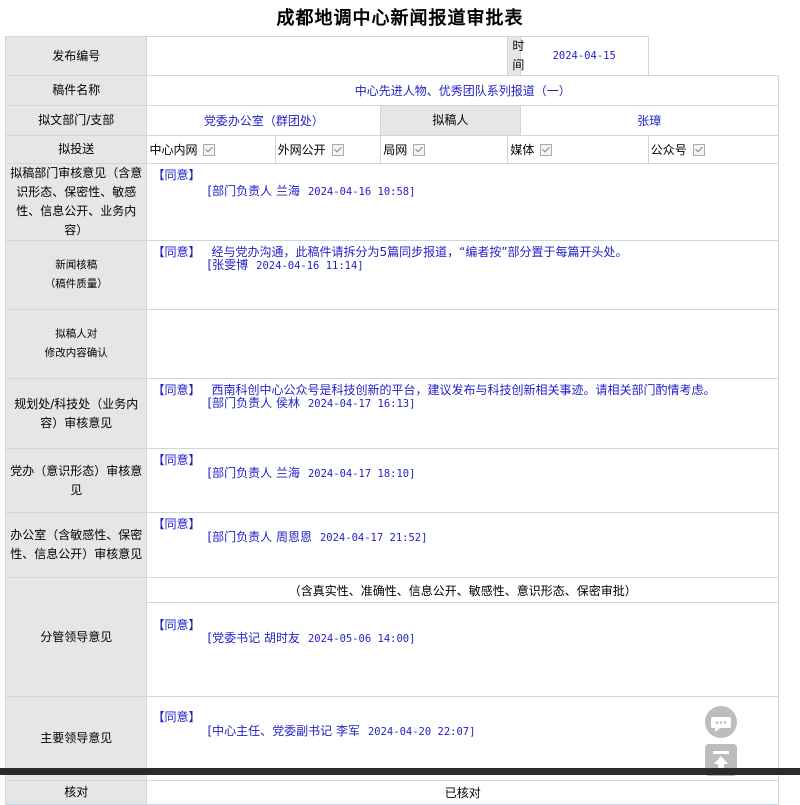 The image size is (800, 805). I want to click on party-office-review-opinion: 【同意】 [部门负责人 兰海 2024-04-17 18:10], so click(284, 466).